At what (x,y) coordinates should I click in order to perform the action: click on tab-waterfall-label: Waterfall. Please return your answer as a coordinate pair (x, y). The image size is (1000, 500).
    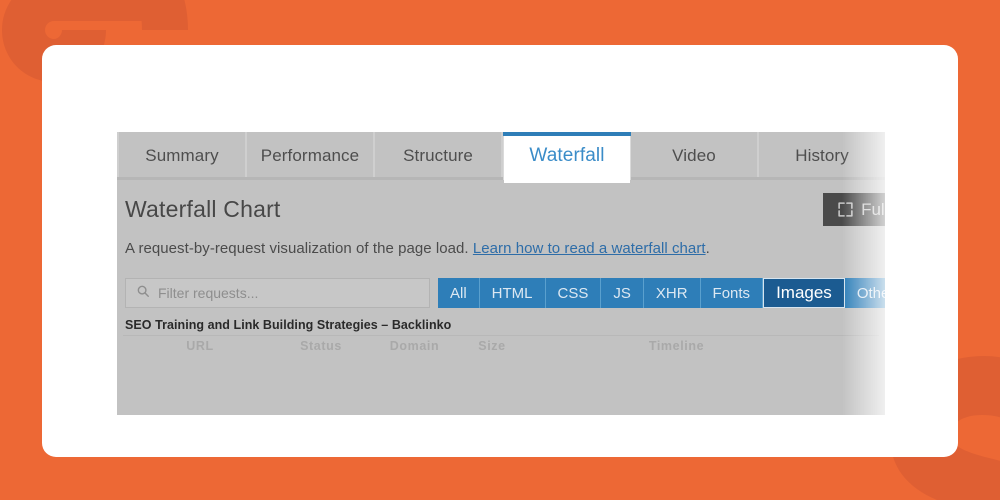
    Looking at the image, I should click on (567, 155).